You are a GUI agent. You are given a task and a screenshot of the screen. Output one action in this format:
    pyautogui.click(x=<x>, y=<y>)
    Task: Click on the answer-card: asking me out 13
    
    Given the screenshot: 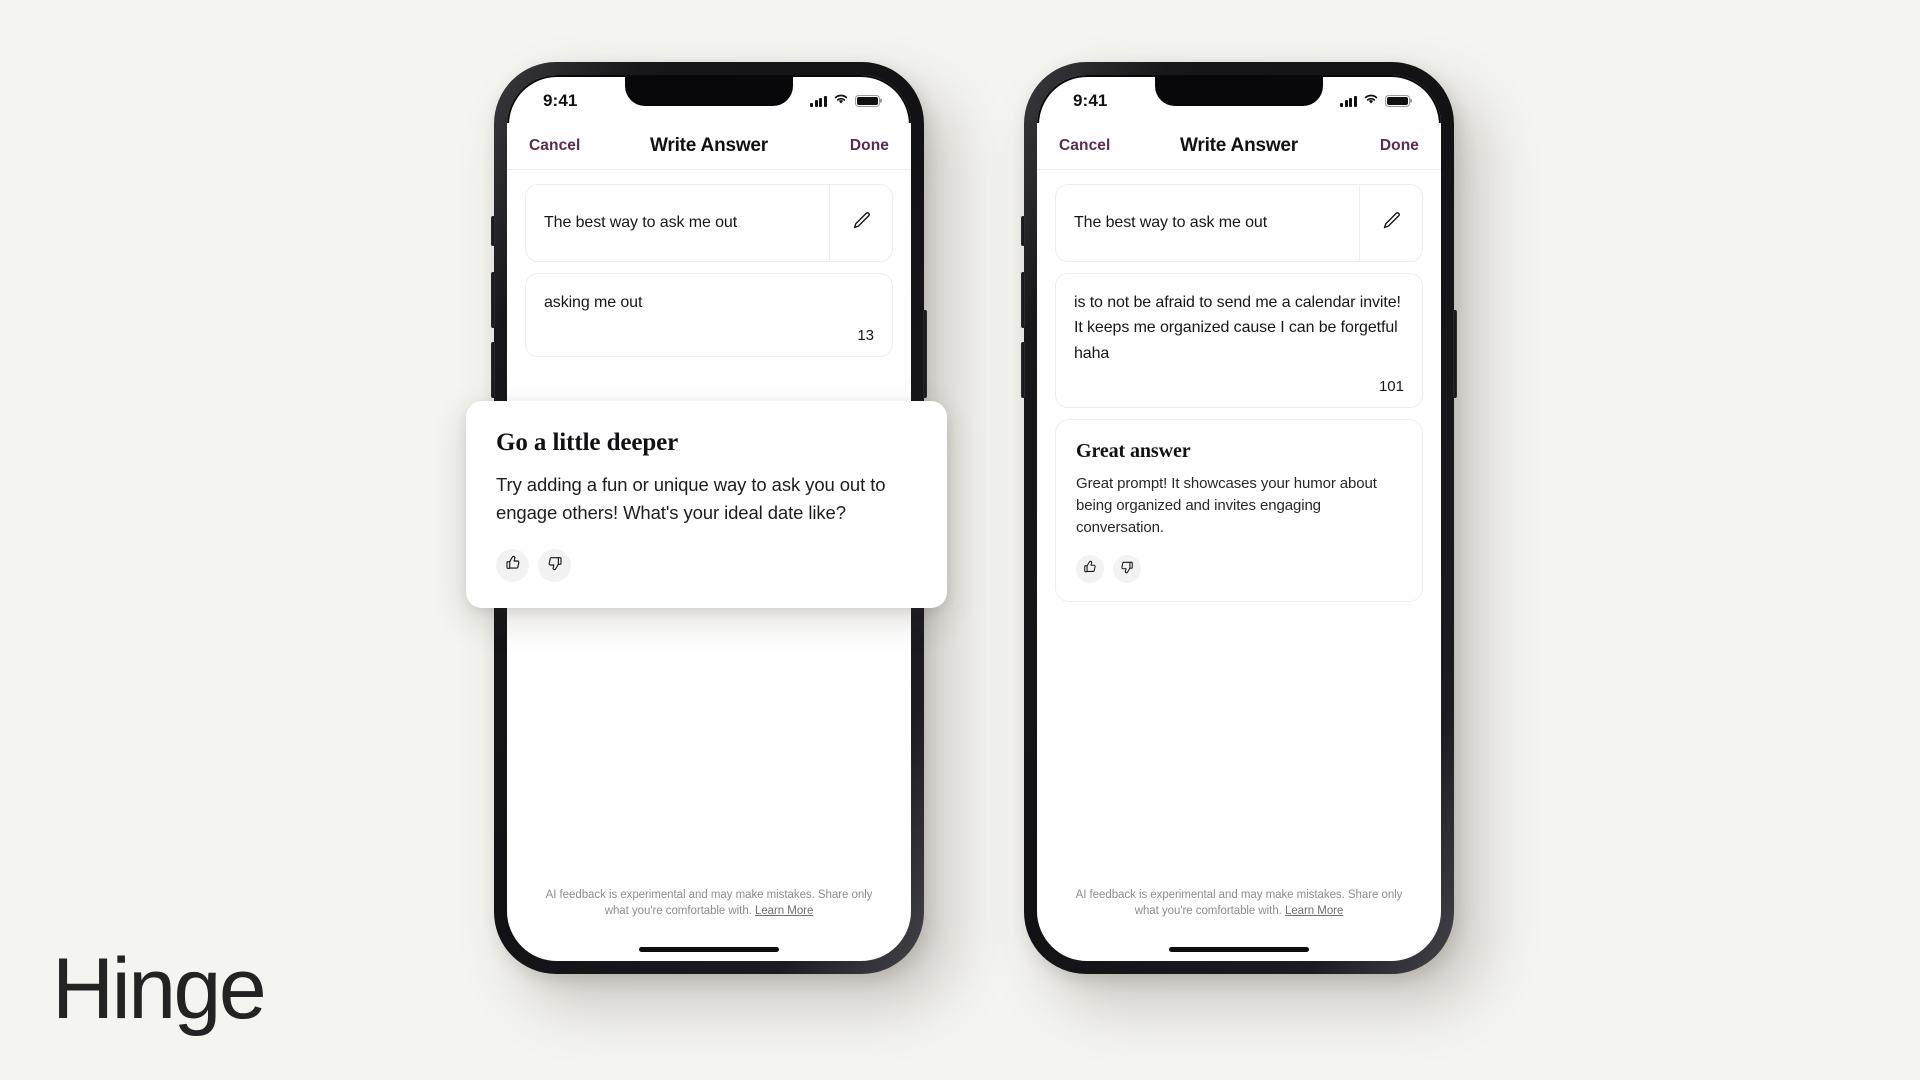 What is the action you would take?
    pyautogui.click(x=709, y=315)
    